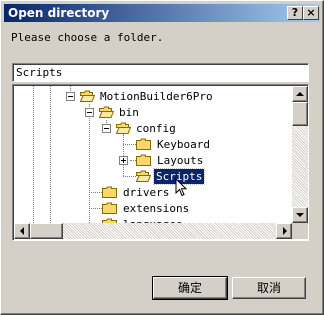 The width and height of the screenshot is (324, 315). What do you see at coordinates (269, 288) in the screenshot?
I see `cancel-button: 取消` at bounding box center [269, 288].